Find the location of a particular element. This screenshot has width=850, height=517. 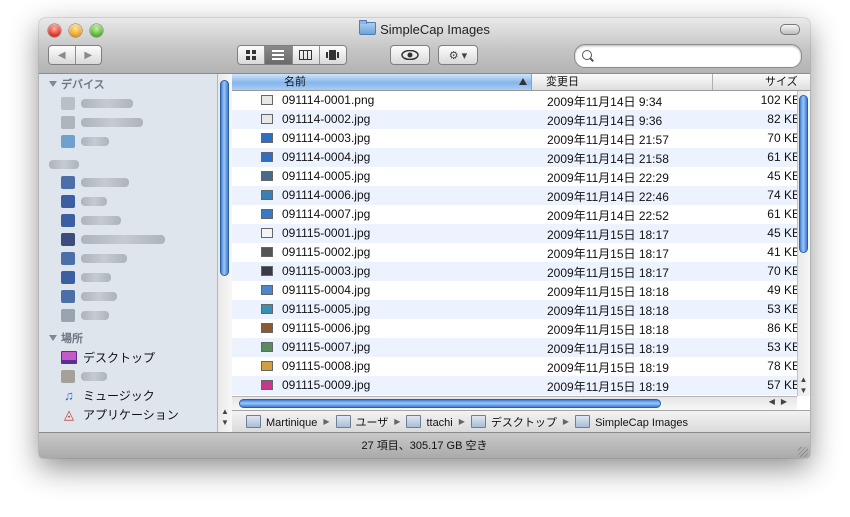

file-date: 2009年11月14日 9:36 is located at coordinates (605, 121).